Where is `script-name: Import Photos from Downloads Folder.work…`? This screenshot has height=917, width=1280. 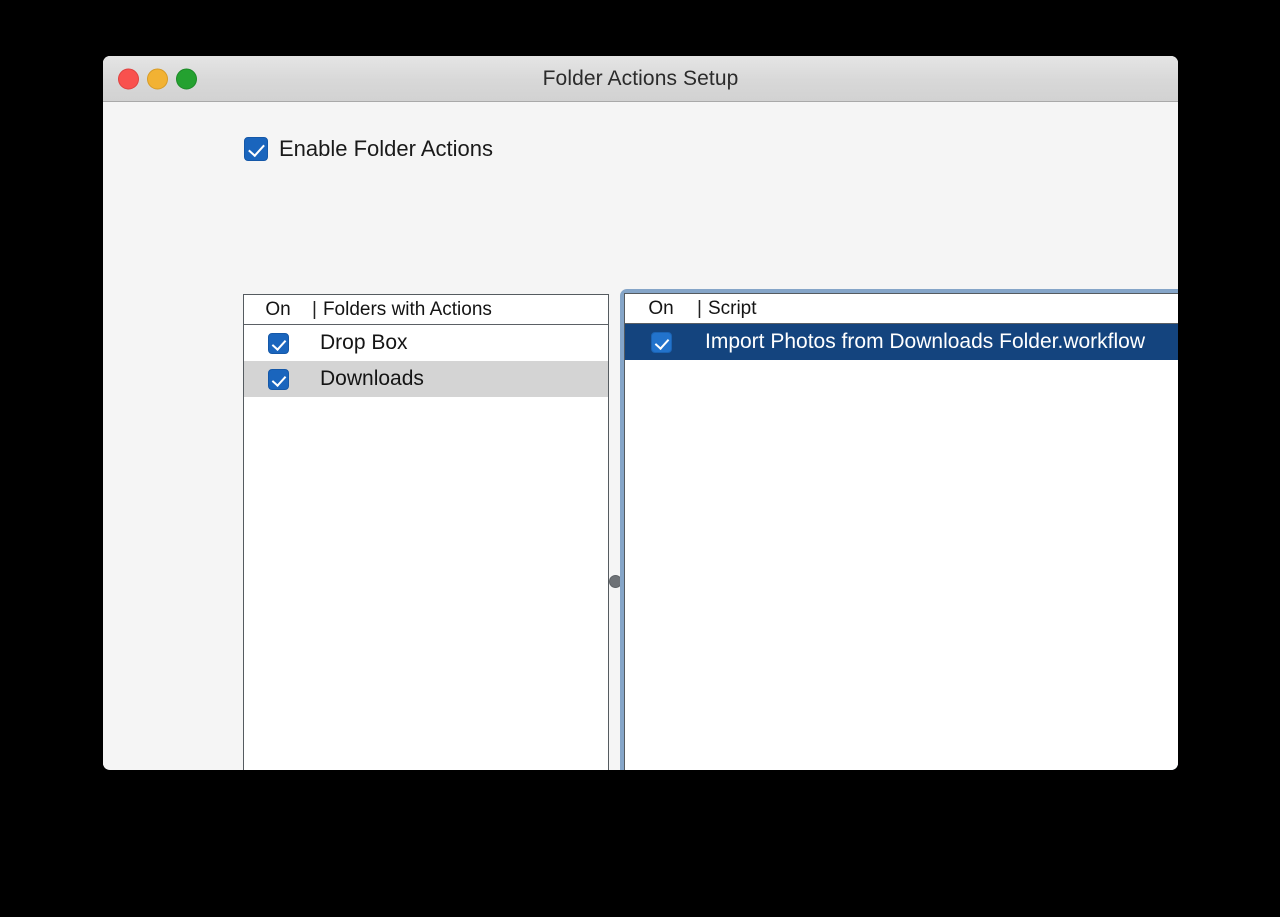
script-name: Import Photos from Downloads Folder.work… is located at coordinates (925, 341).